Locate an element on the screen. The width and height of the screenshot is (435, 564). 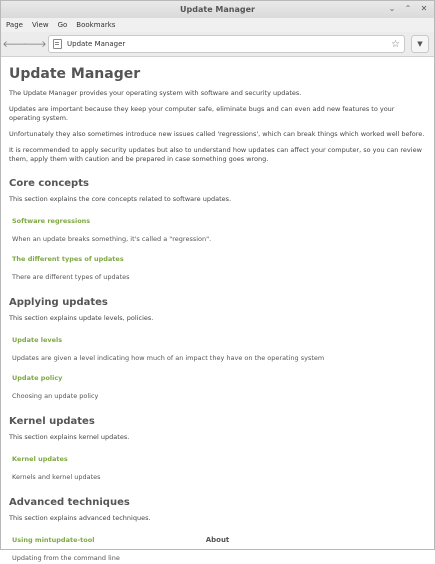
section-heading-core-concepts: Core concepts is located at coordinates (49, 183).